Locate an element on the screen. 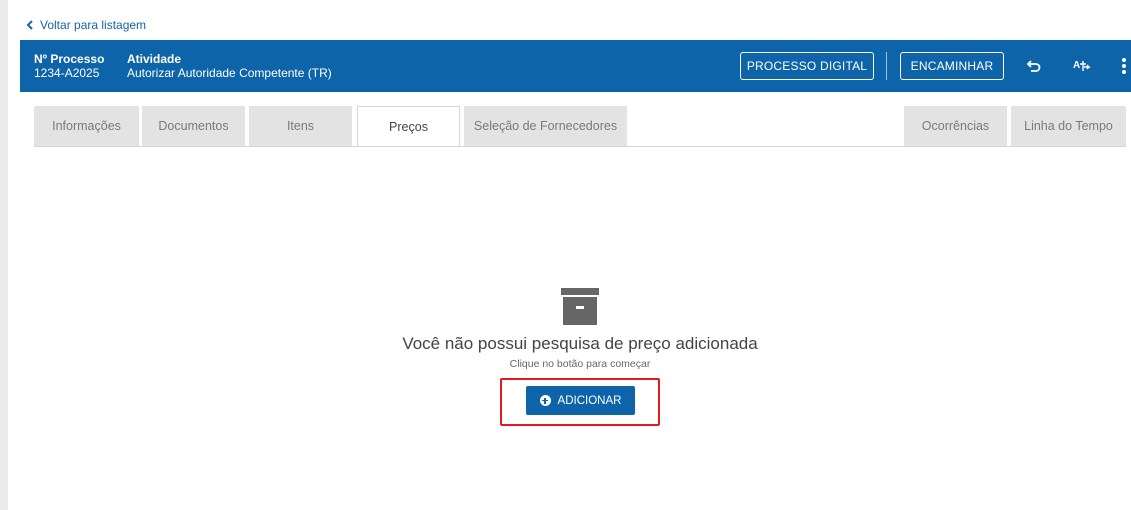 The width and height of the screenshot is (1131, 510). undo-icon is located at coordinates (1034, 66).